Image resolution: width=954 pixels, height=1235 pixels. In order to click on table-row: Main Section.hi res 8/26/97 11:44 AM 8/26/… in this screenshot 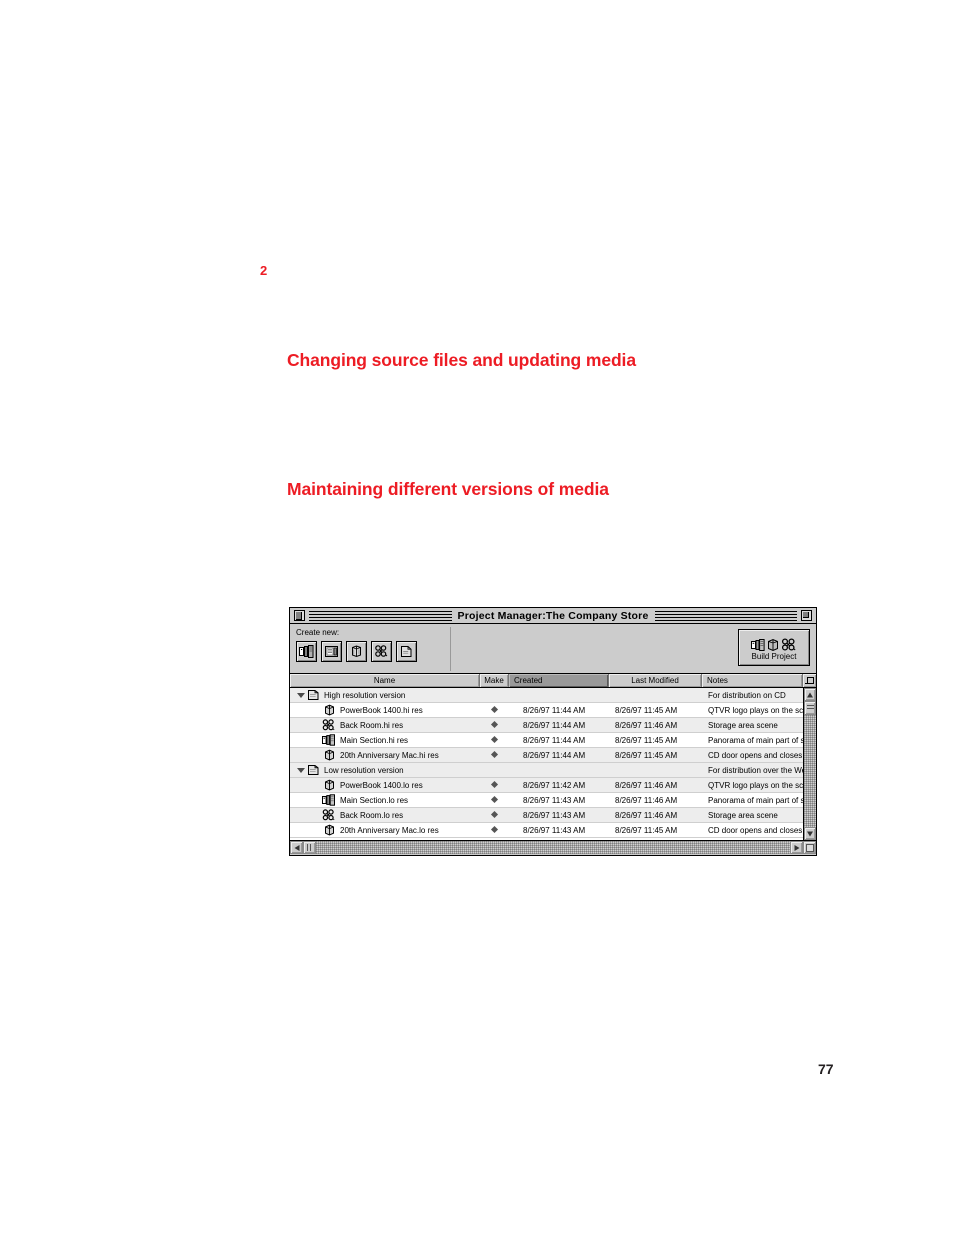, I will do `click(546, 740)`.